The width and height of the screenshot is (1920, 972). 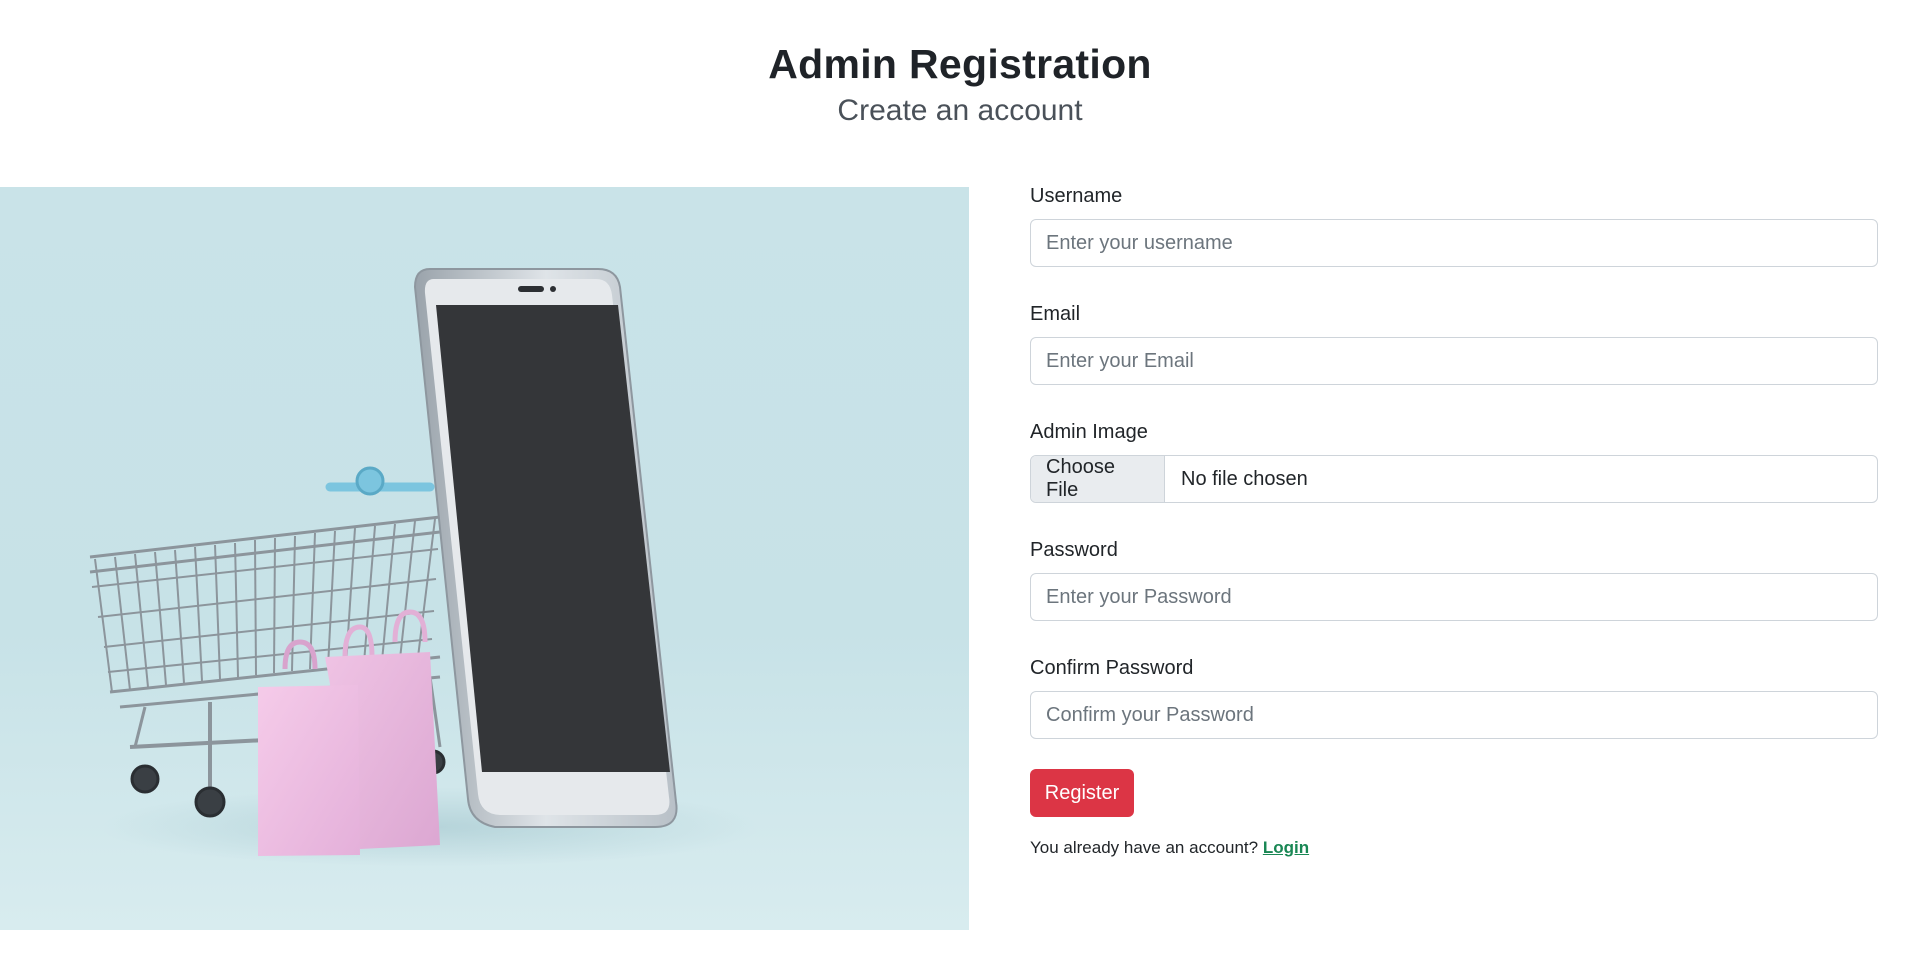 I want to click on username-input, so click(x=1454, y=243).